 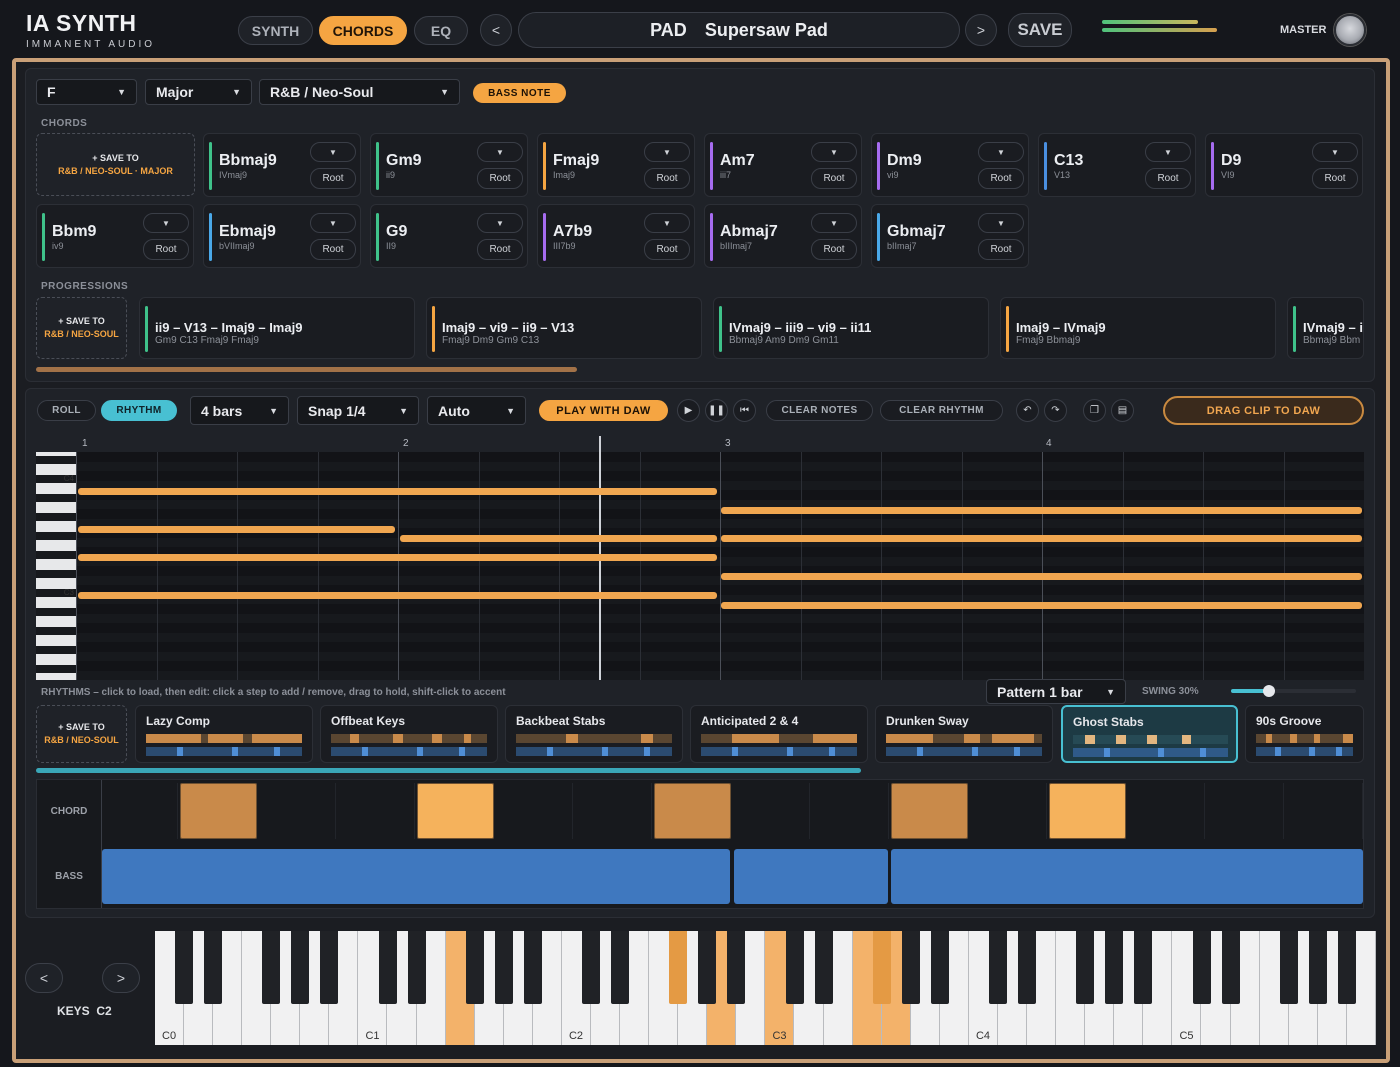 I want to click on chord-card: Abmaj7 bIIImaj7 ▼ Root, so click(x=783, y=236).